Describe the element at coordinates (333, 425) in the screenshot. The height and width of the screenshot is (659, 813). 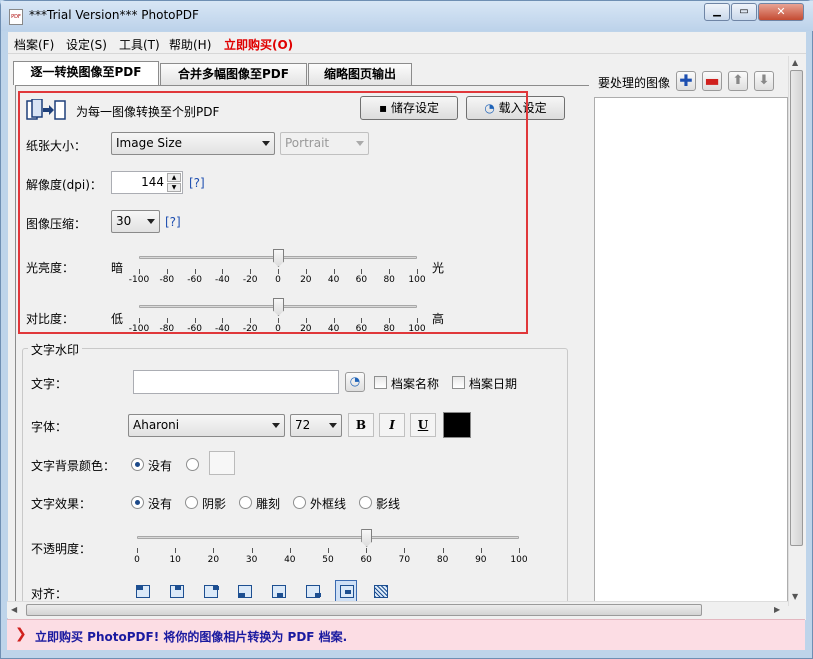
I see `chevron-down-icon` at that location.